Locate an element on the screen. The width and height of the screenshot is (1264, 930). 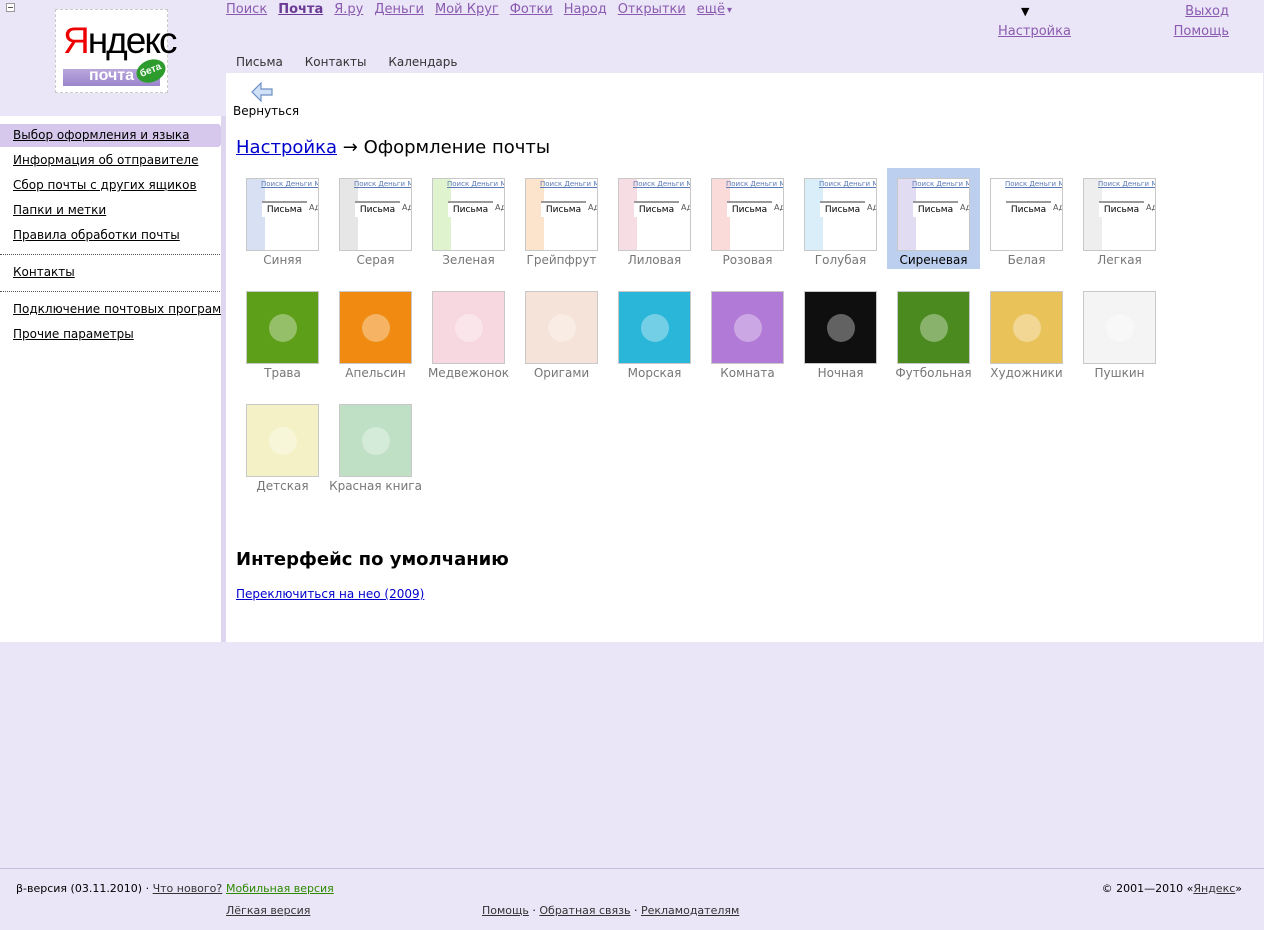
theme-option: Медвежонок is located at coordinates (468, 331).